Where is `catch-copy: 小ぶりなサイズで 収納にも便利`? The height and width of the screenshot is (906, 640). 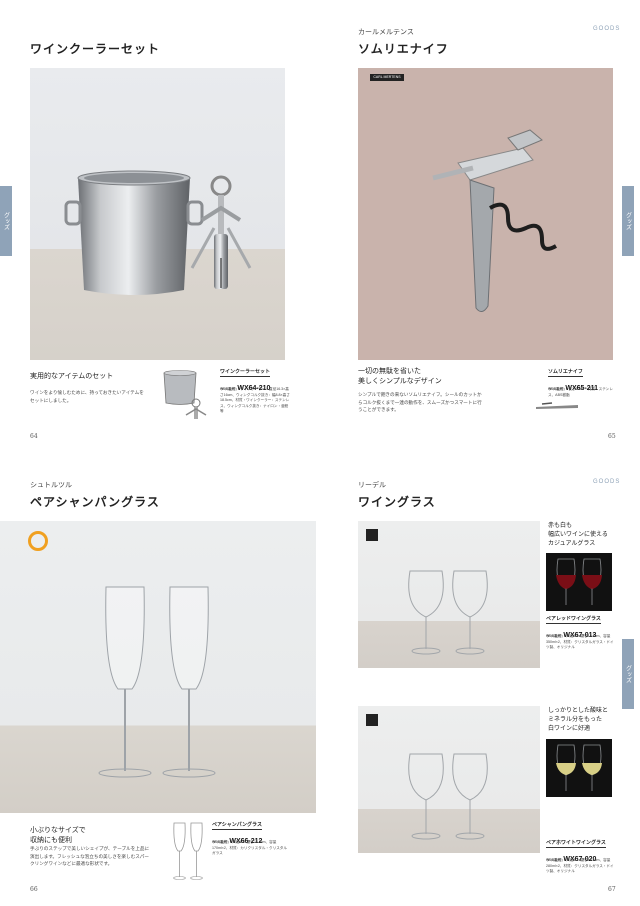
catch-copy: 小ぶりなサイズで 収納にも便利 is located at coordinates (58, 835).